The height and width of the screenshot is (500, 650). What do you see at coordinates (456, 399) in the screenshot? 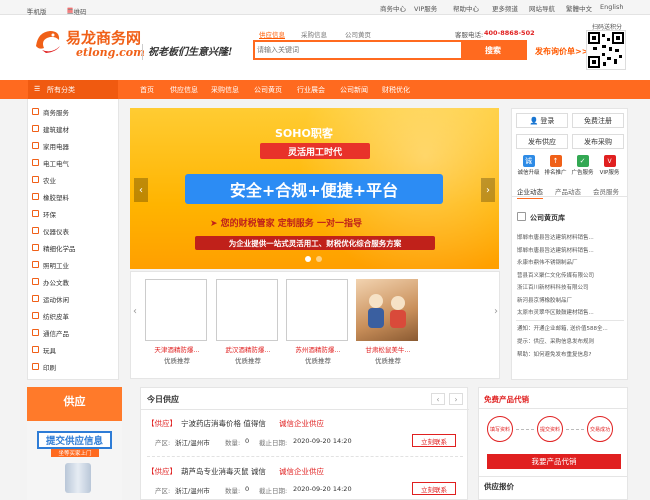
I see `next-page-icon: ›` at bounding box center [456, 399].